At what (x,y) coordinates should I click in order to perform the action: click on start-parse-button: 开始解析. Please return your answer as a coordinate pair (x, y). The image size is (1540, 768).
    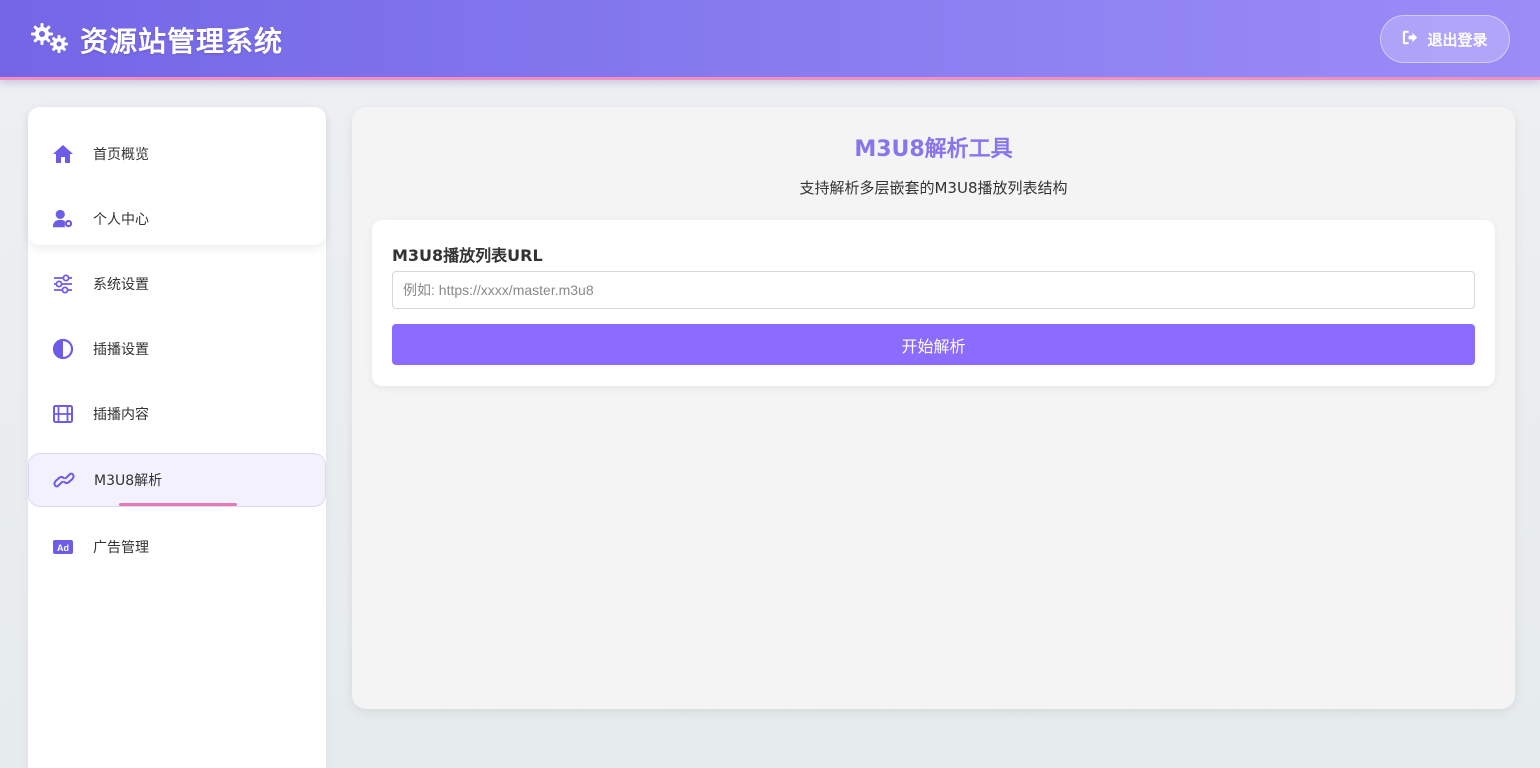
    Looking at the image, I should click on (933, 344).